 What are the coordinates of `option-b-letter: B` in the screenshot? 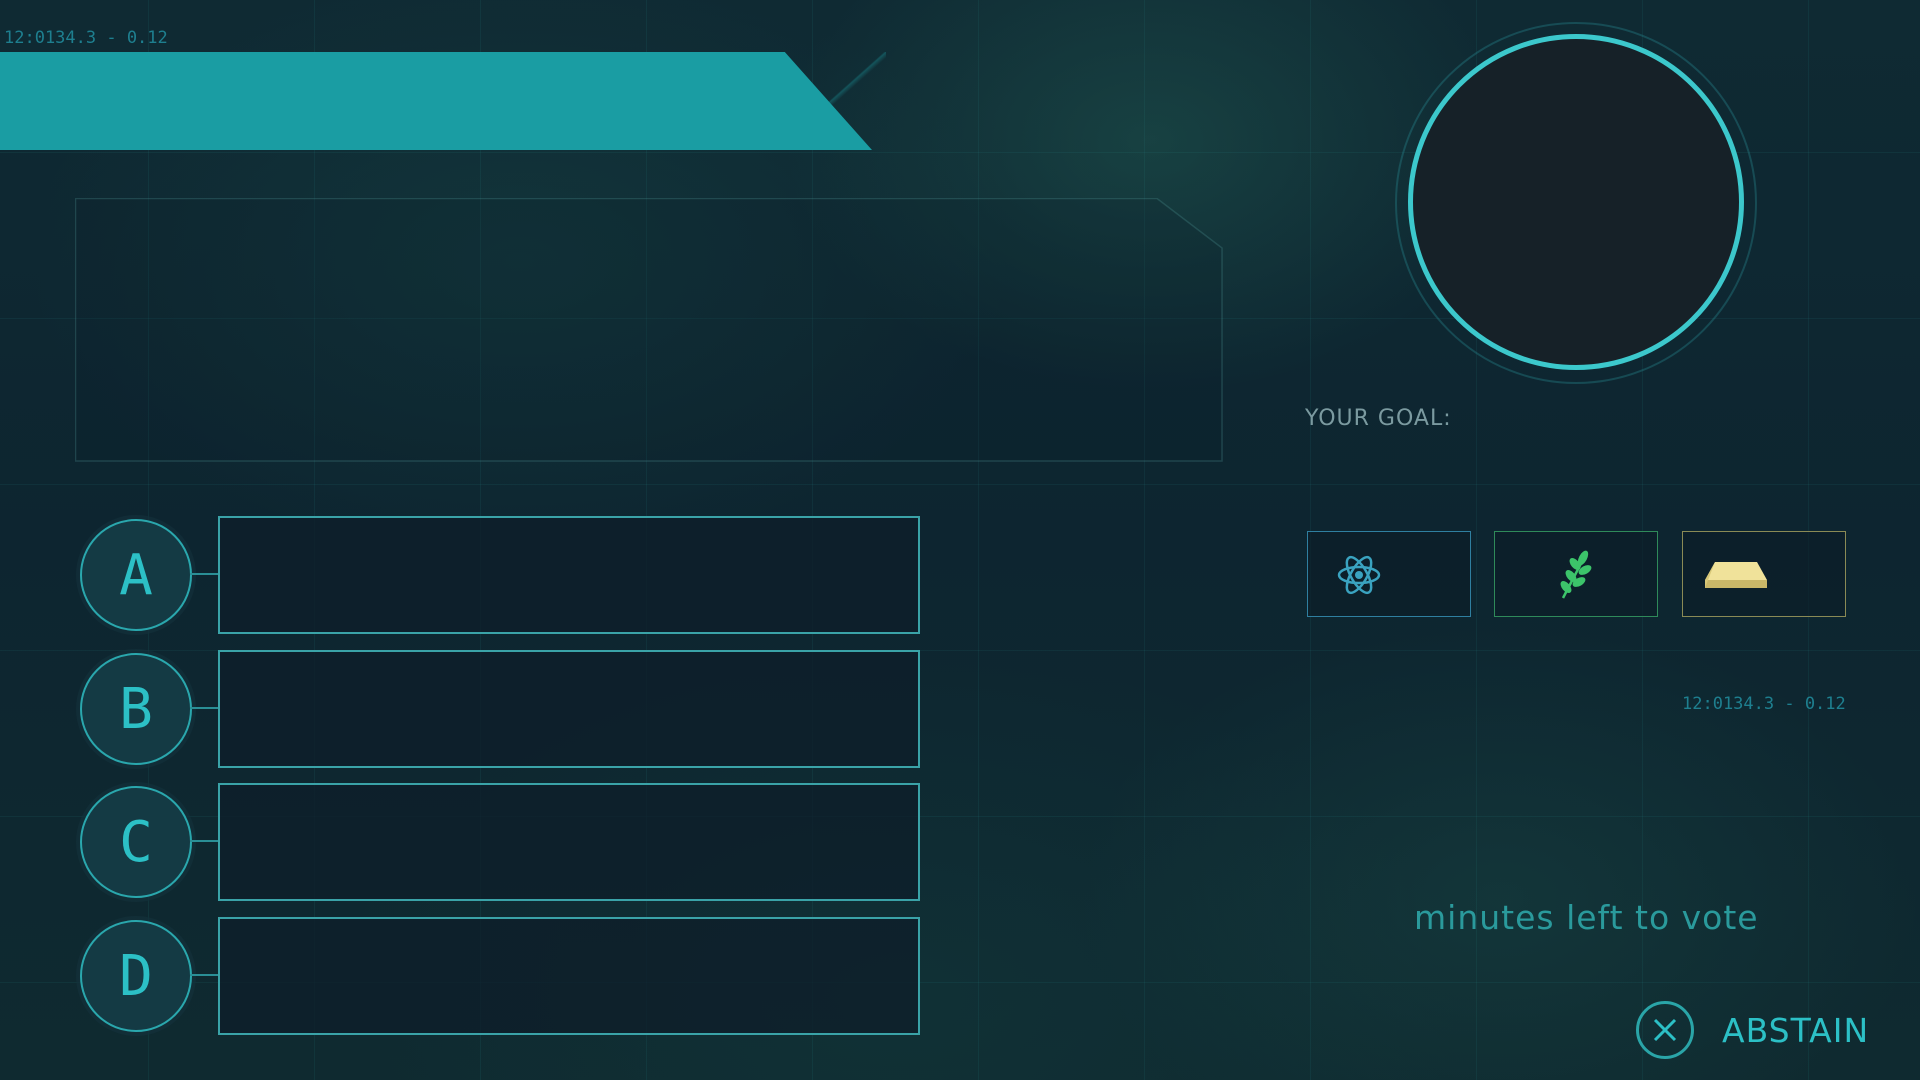 It's located at (136, 709).